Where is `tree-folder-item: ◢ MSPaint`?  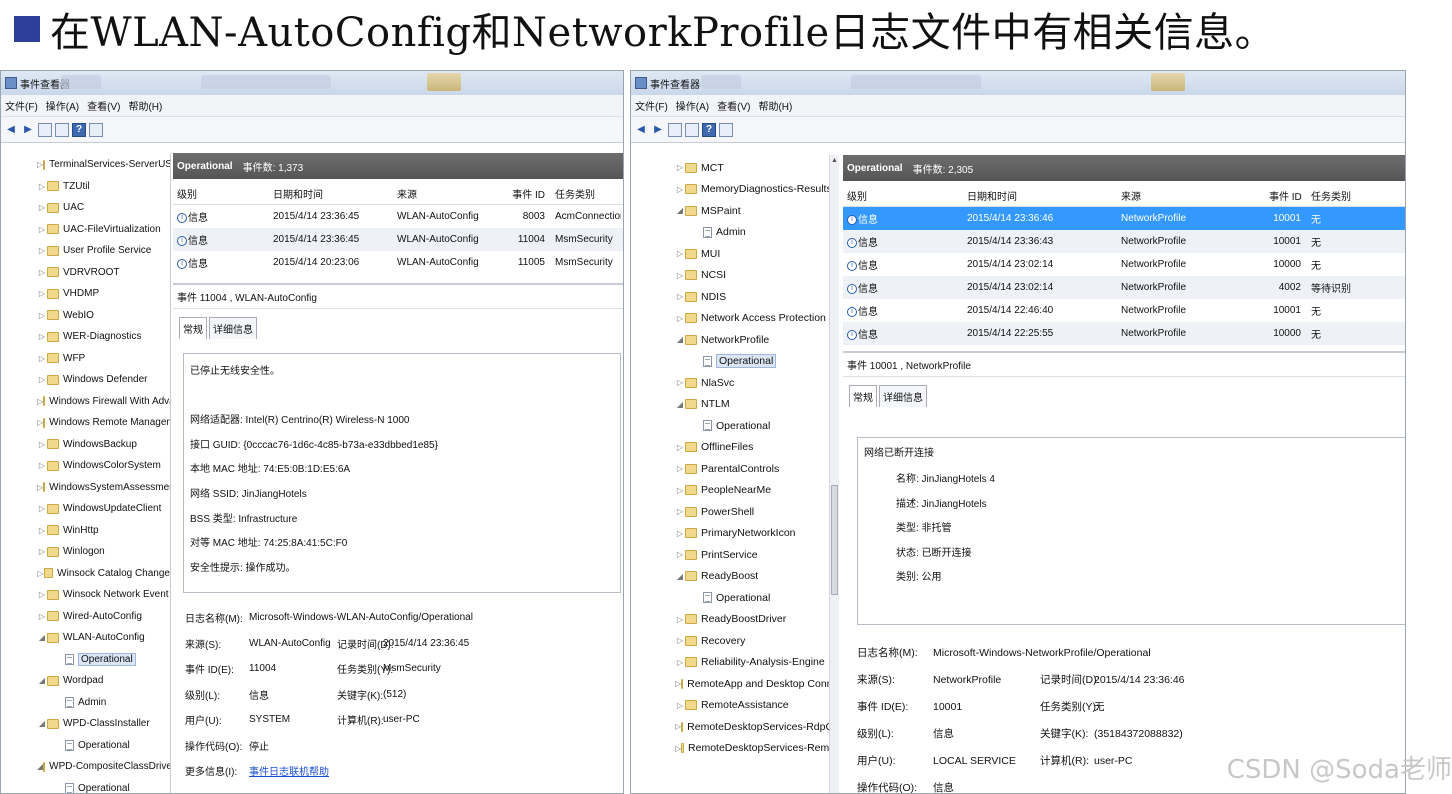
tree-folder-item: ◢ MSPaint is located at coordinates (756, 211).